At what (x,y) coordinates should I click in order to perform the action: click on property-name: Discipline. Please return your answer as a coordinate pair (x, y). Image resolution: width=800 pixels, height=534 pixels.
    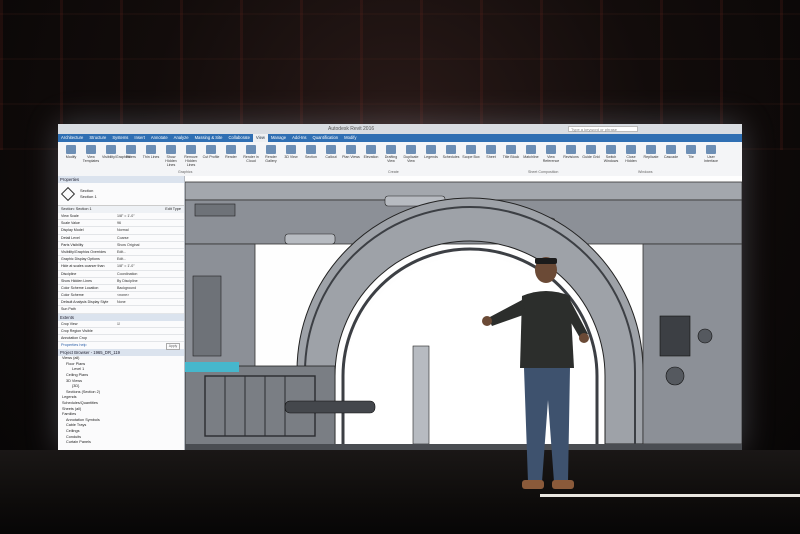
    Looking at the image, I should click on (69, 273).